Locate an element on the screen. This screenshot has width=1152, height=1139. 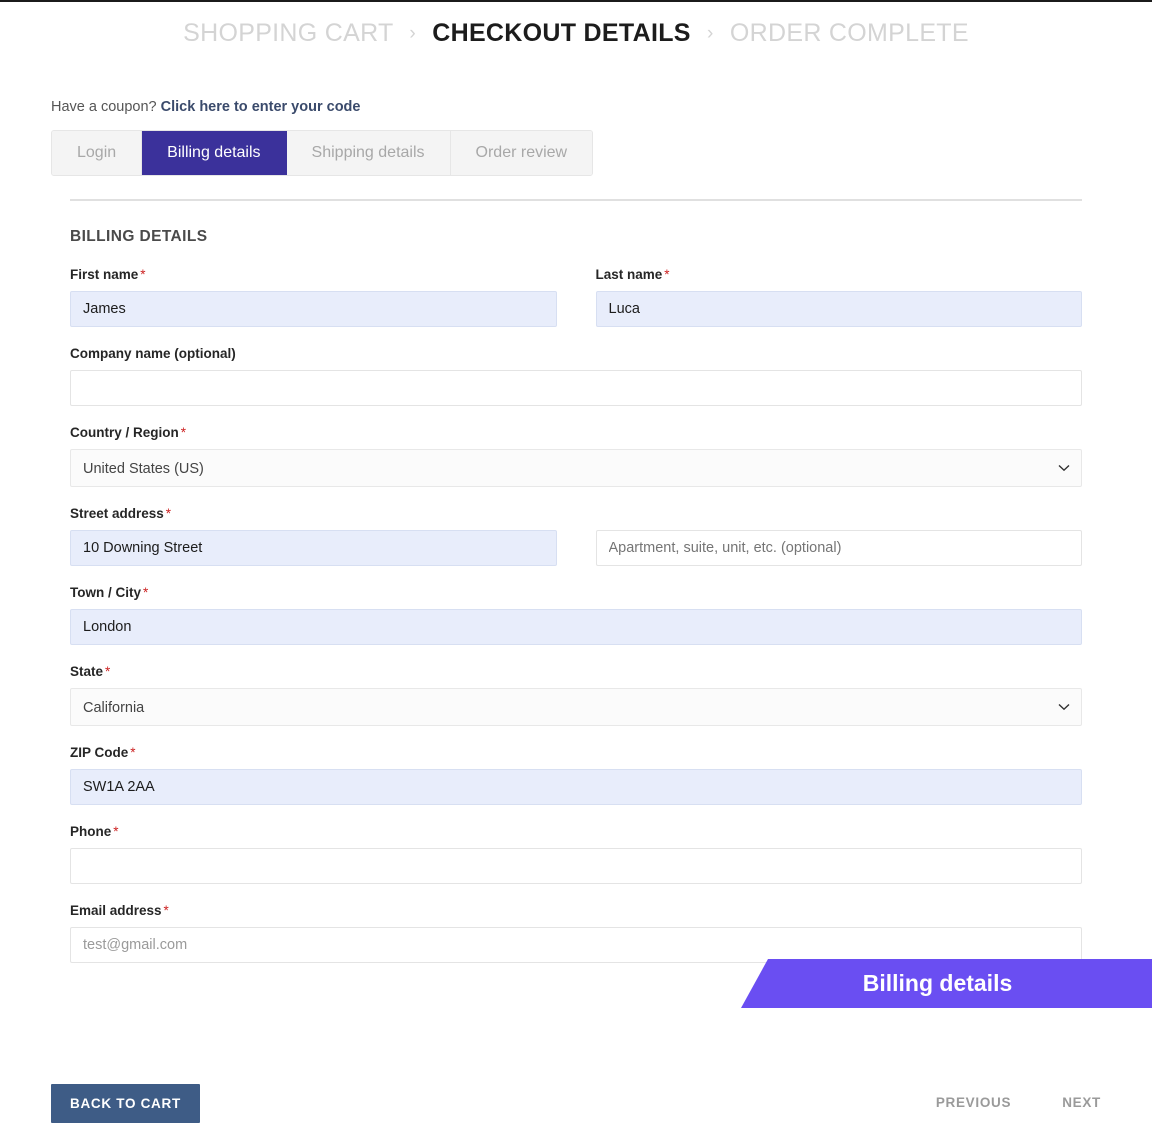
apartment-input is located at coordinates (838, 548).